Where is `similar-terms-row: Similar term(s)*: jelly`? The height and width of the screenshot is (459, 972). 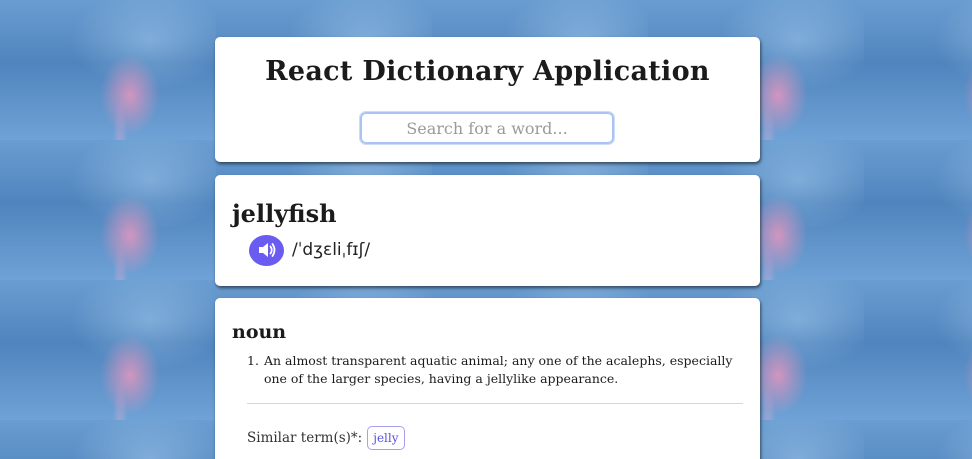
similar-terms-row: Similar term(s)*: jelly is located at coordinates (326, 438).